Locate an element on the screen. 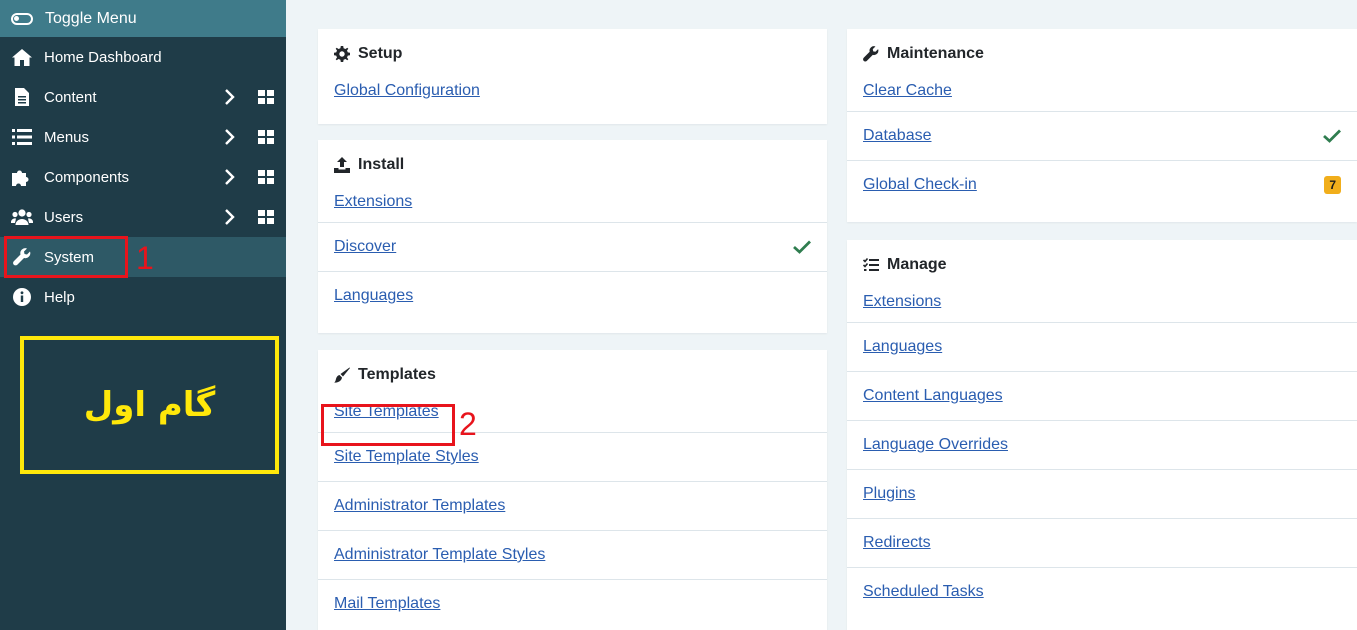 This screenshot has height=630, width=1357. sidebar-item-label: Components is located at coordinates (87, 177).